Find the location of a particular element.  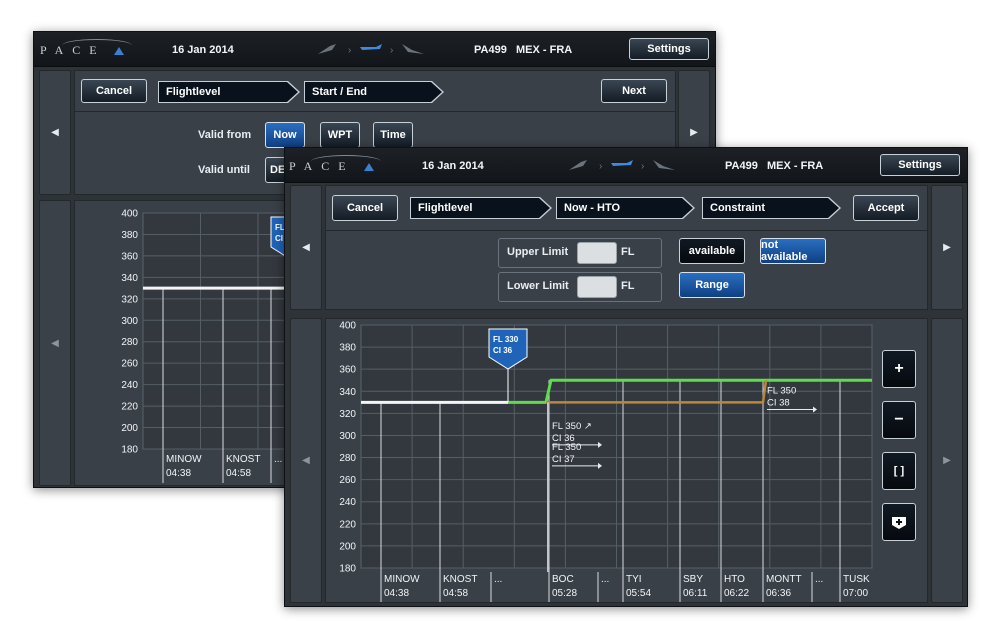

waypoint-name: TYI is located at coordinates (634, 579).